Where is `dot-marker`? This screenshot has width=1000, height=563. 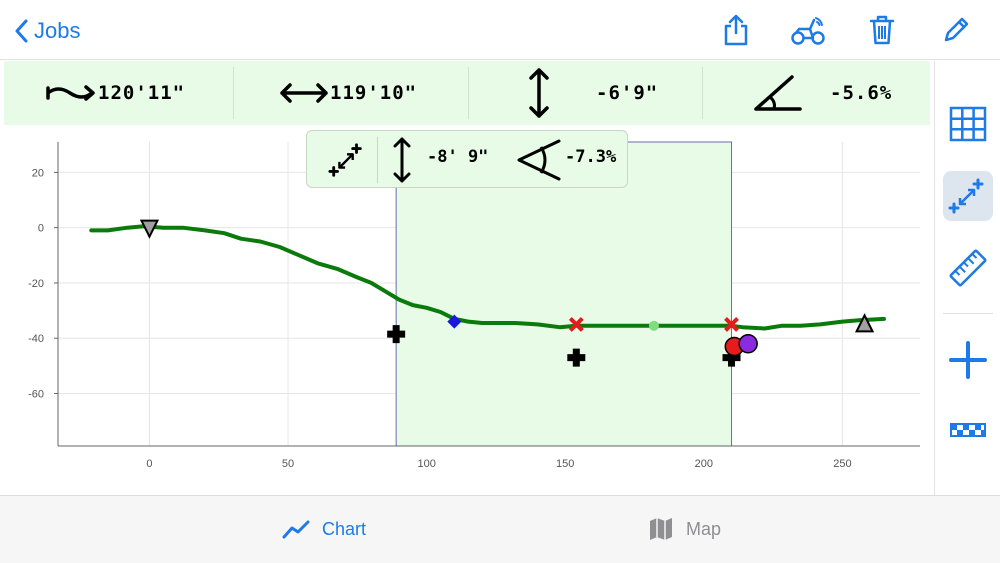
dot-marker is located at coordinates (748, 343).